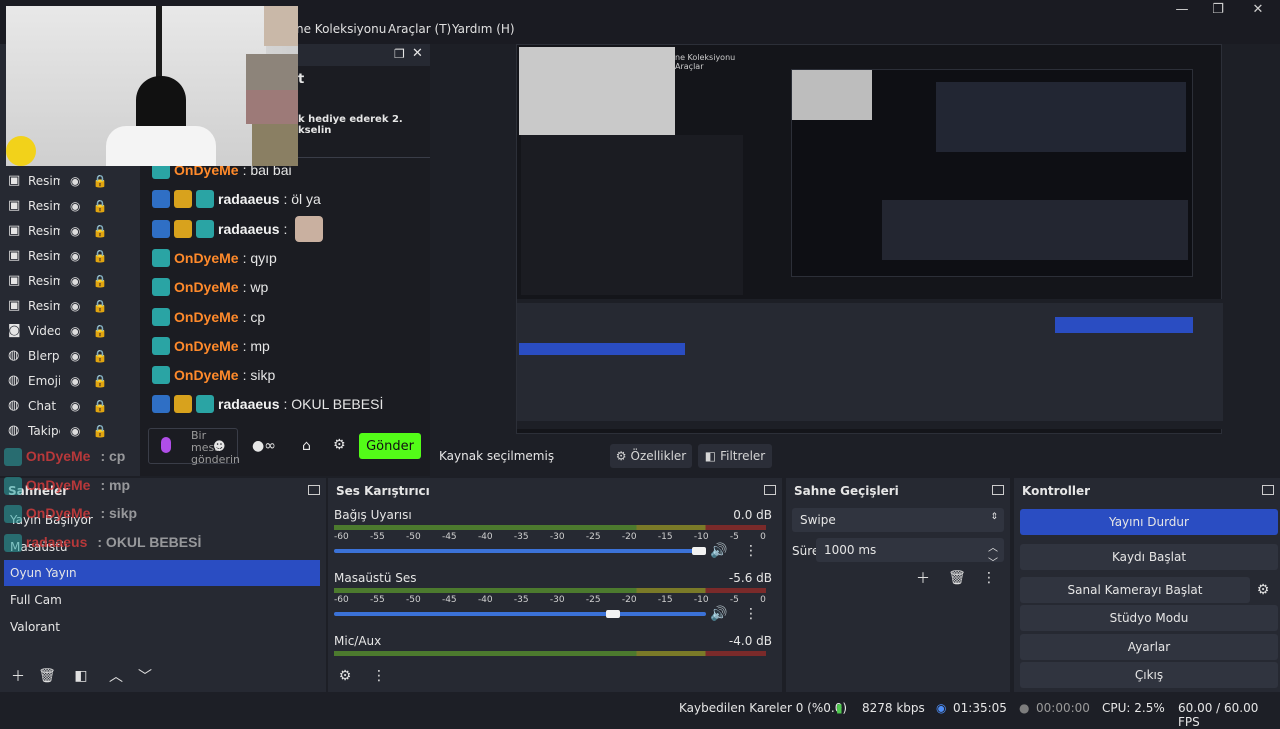 The image size is (1280, 729). What do you see at coordinates (145, 676) in the screenshot?
I see `chevron-down-icon: ﹀` at bounding box center [145, 676].